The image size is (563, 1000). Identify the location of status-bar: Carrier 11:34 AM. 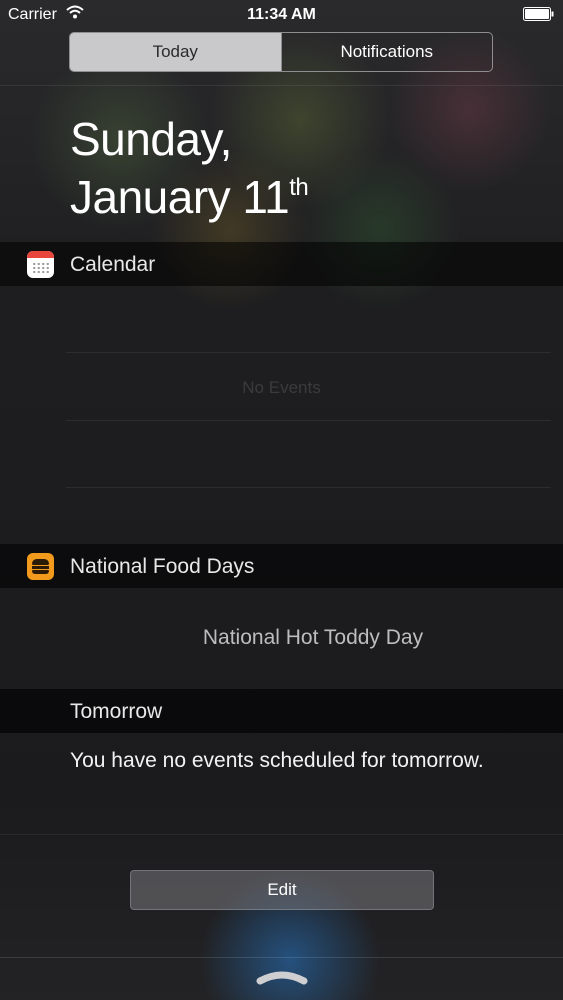
(281, 15).